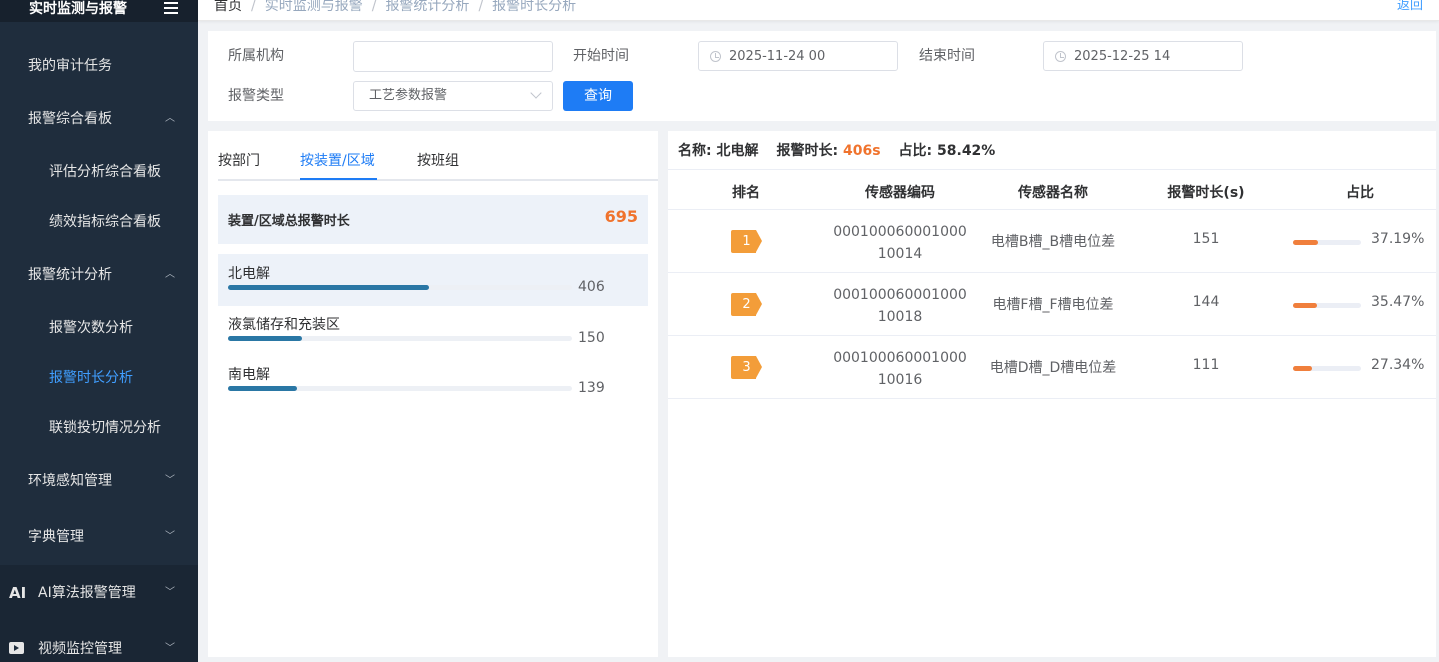  Describe the element at coordinates (99, 378) in the screenshot. I see `sidebar-item-alarm-duration-analysis: 报警时长分析` at that location.